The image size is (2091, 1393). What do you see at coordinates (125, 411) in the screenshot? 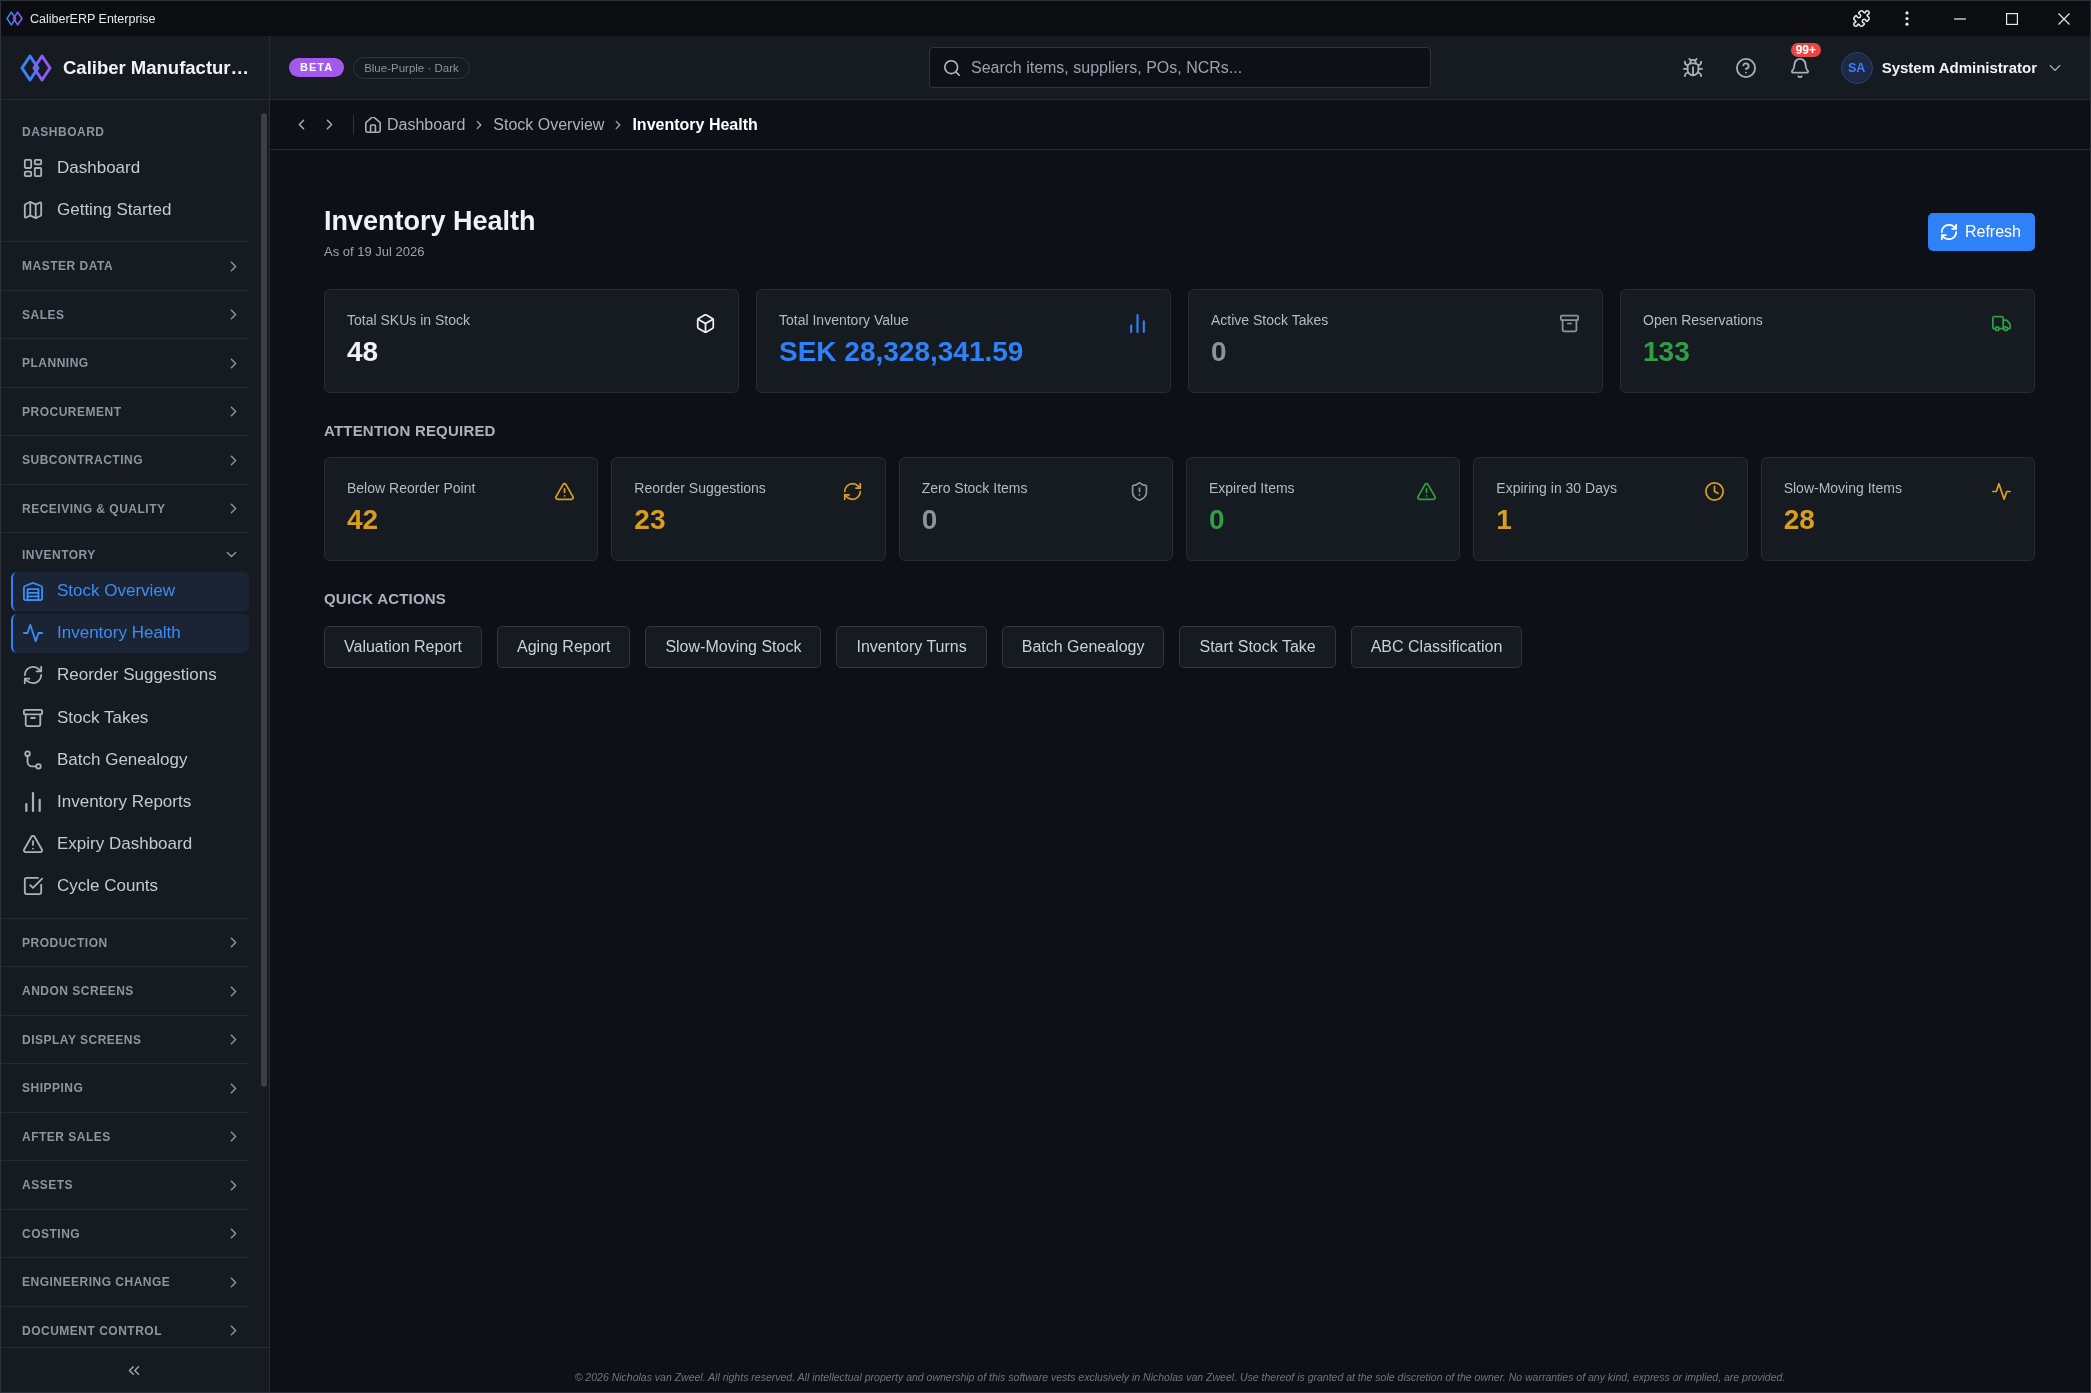
I see `nav-group-toggle: PROCUREMENT` at bounding box center [125, 411].